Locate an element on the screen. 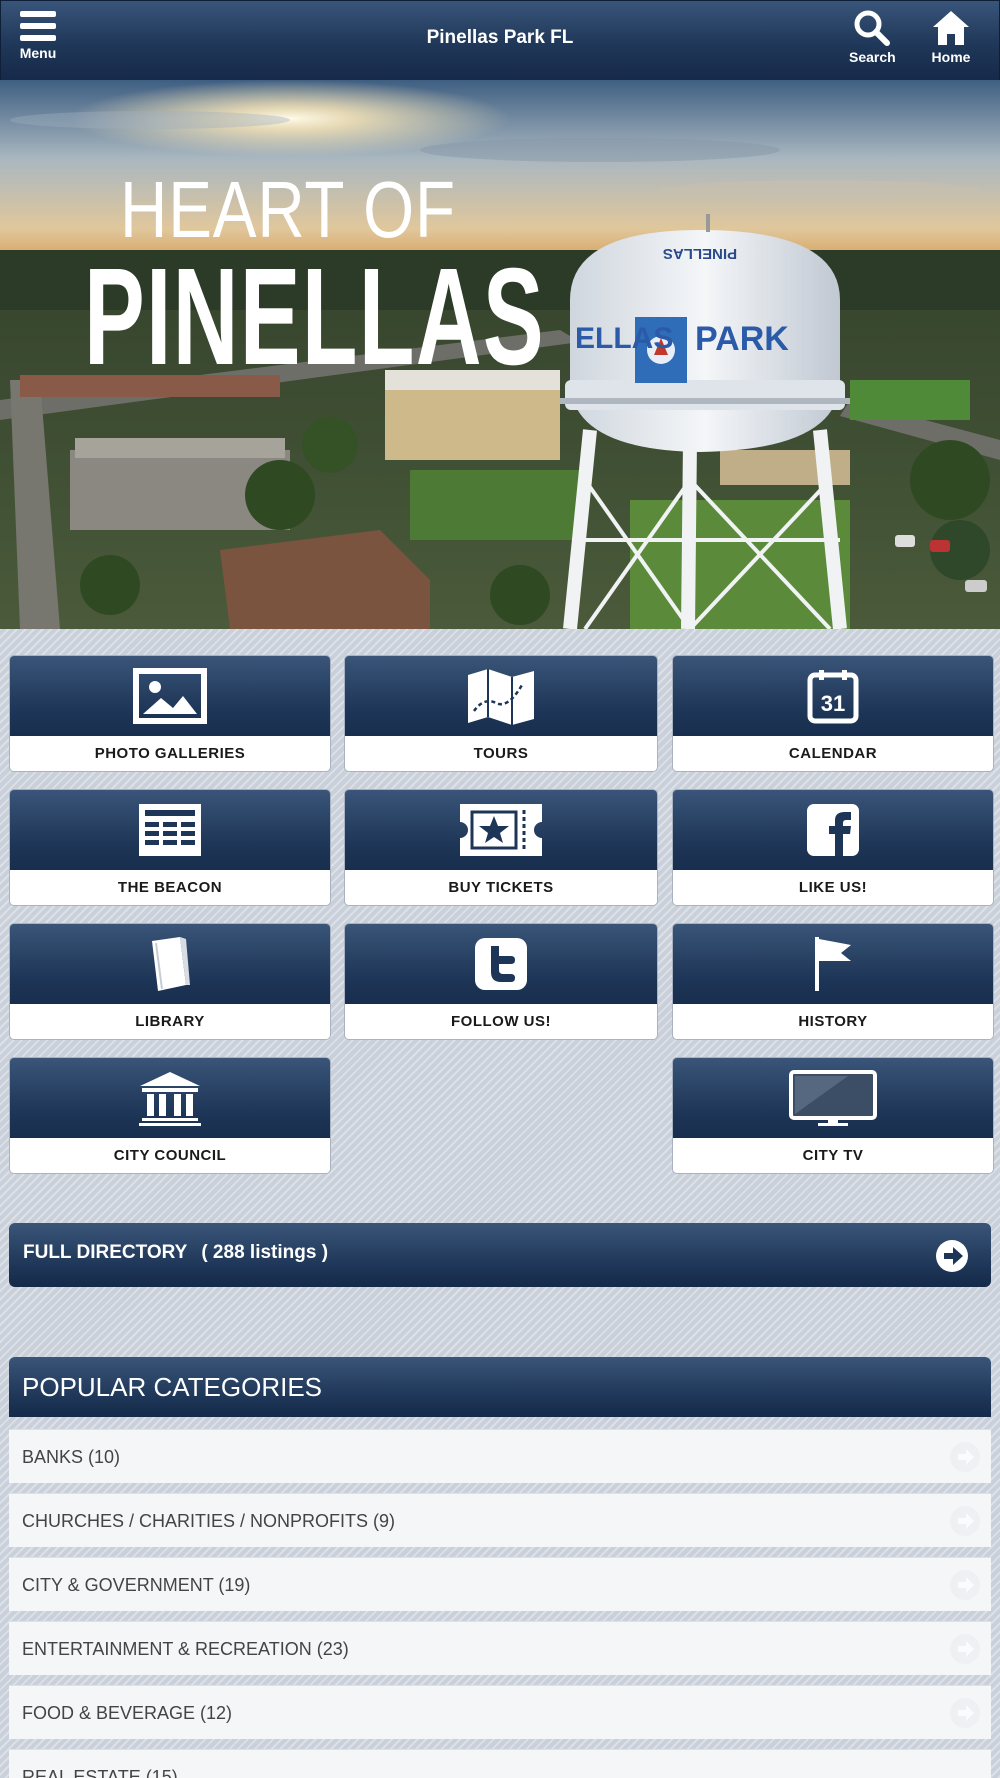  tile-label: THE BEACON is located at coordinates (170, 887).